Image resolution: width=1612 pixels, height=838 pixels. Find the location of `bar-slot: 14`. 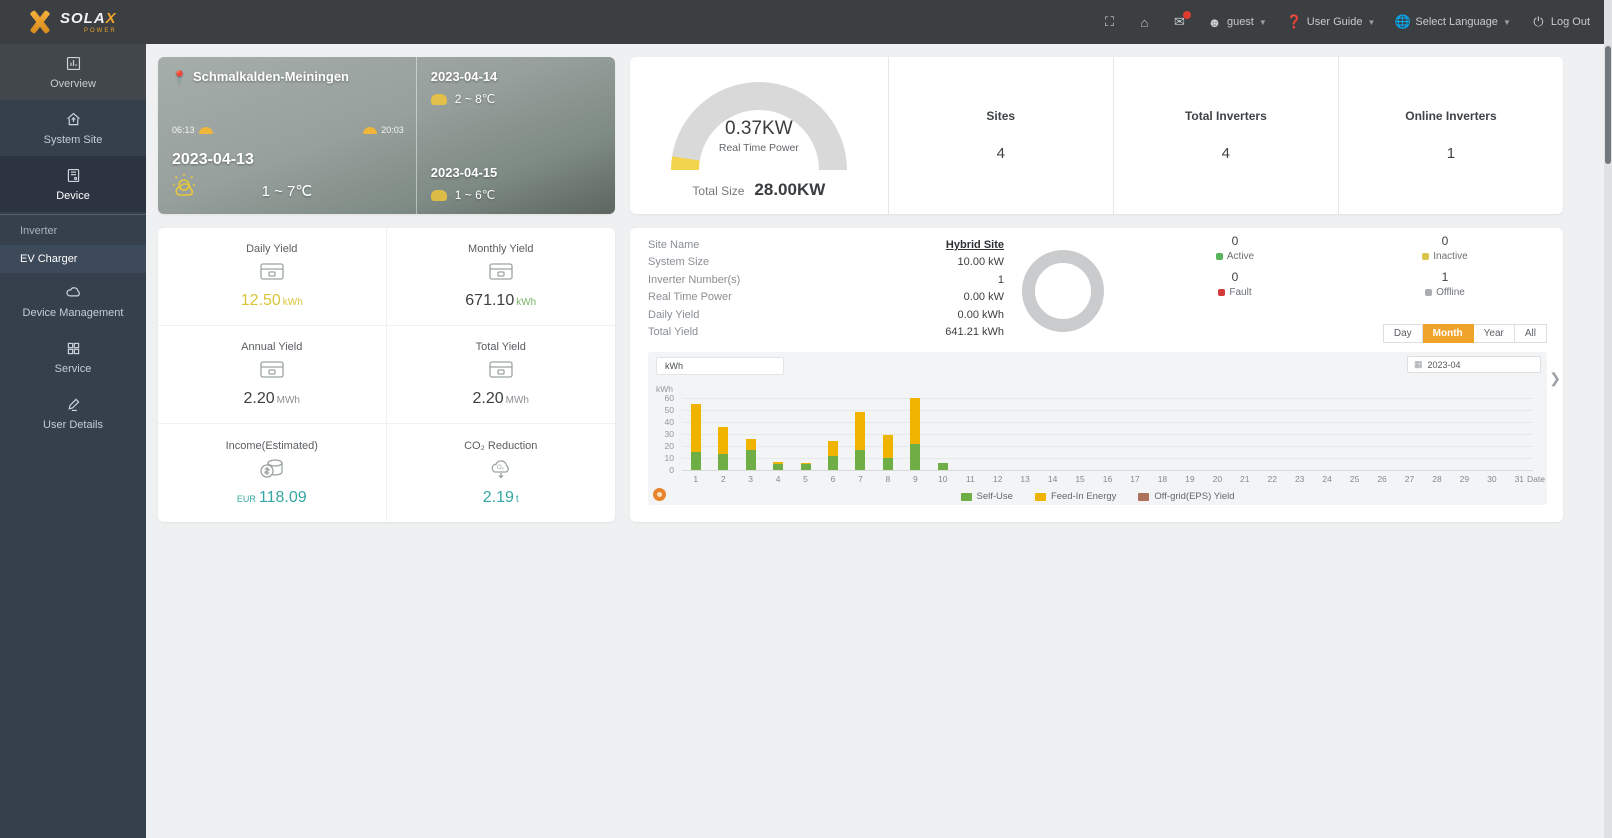

bar-slot: 14 is located at coordinates (1052, 441).